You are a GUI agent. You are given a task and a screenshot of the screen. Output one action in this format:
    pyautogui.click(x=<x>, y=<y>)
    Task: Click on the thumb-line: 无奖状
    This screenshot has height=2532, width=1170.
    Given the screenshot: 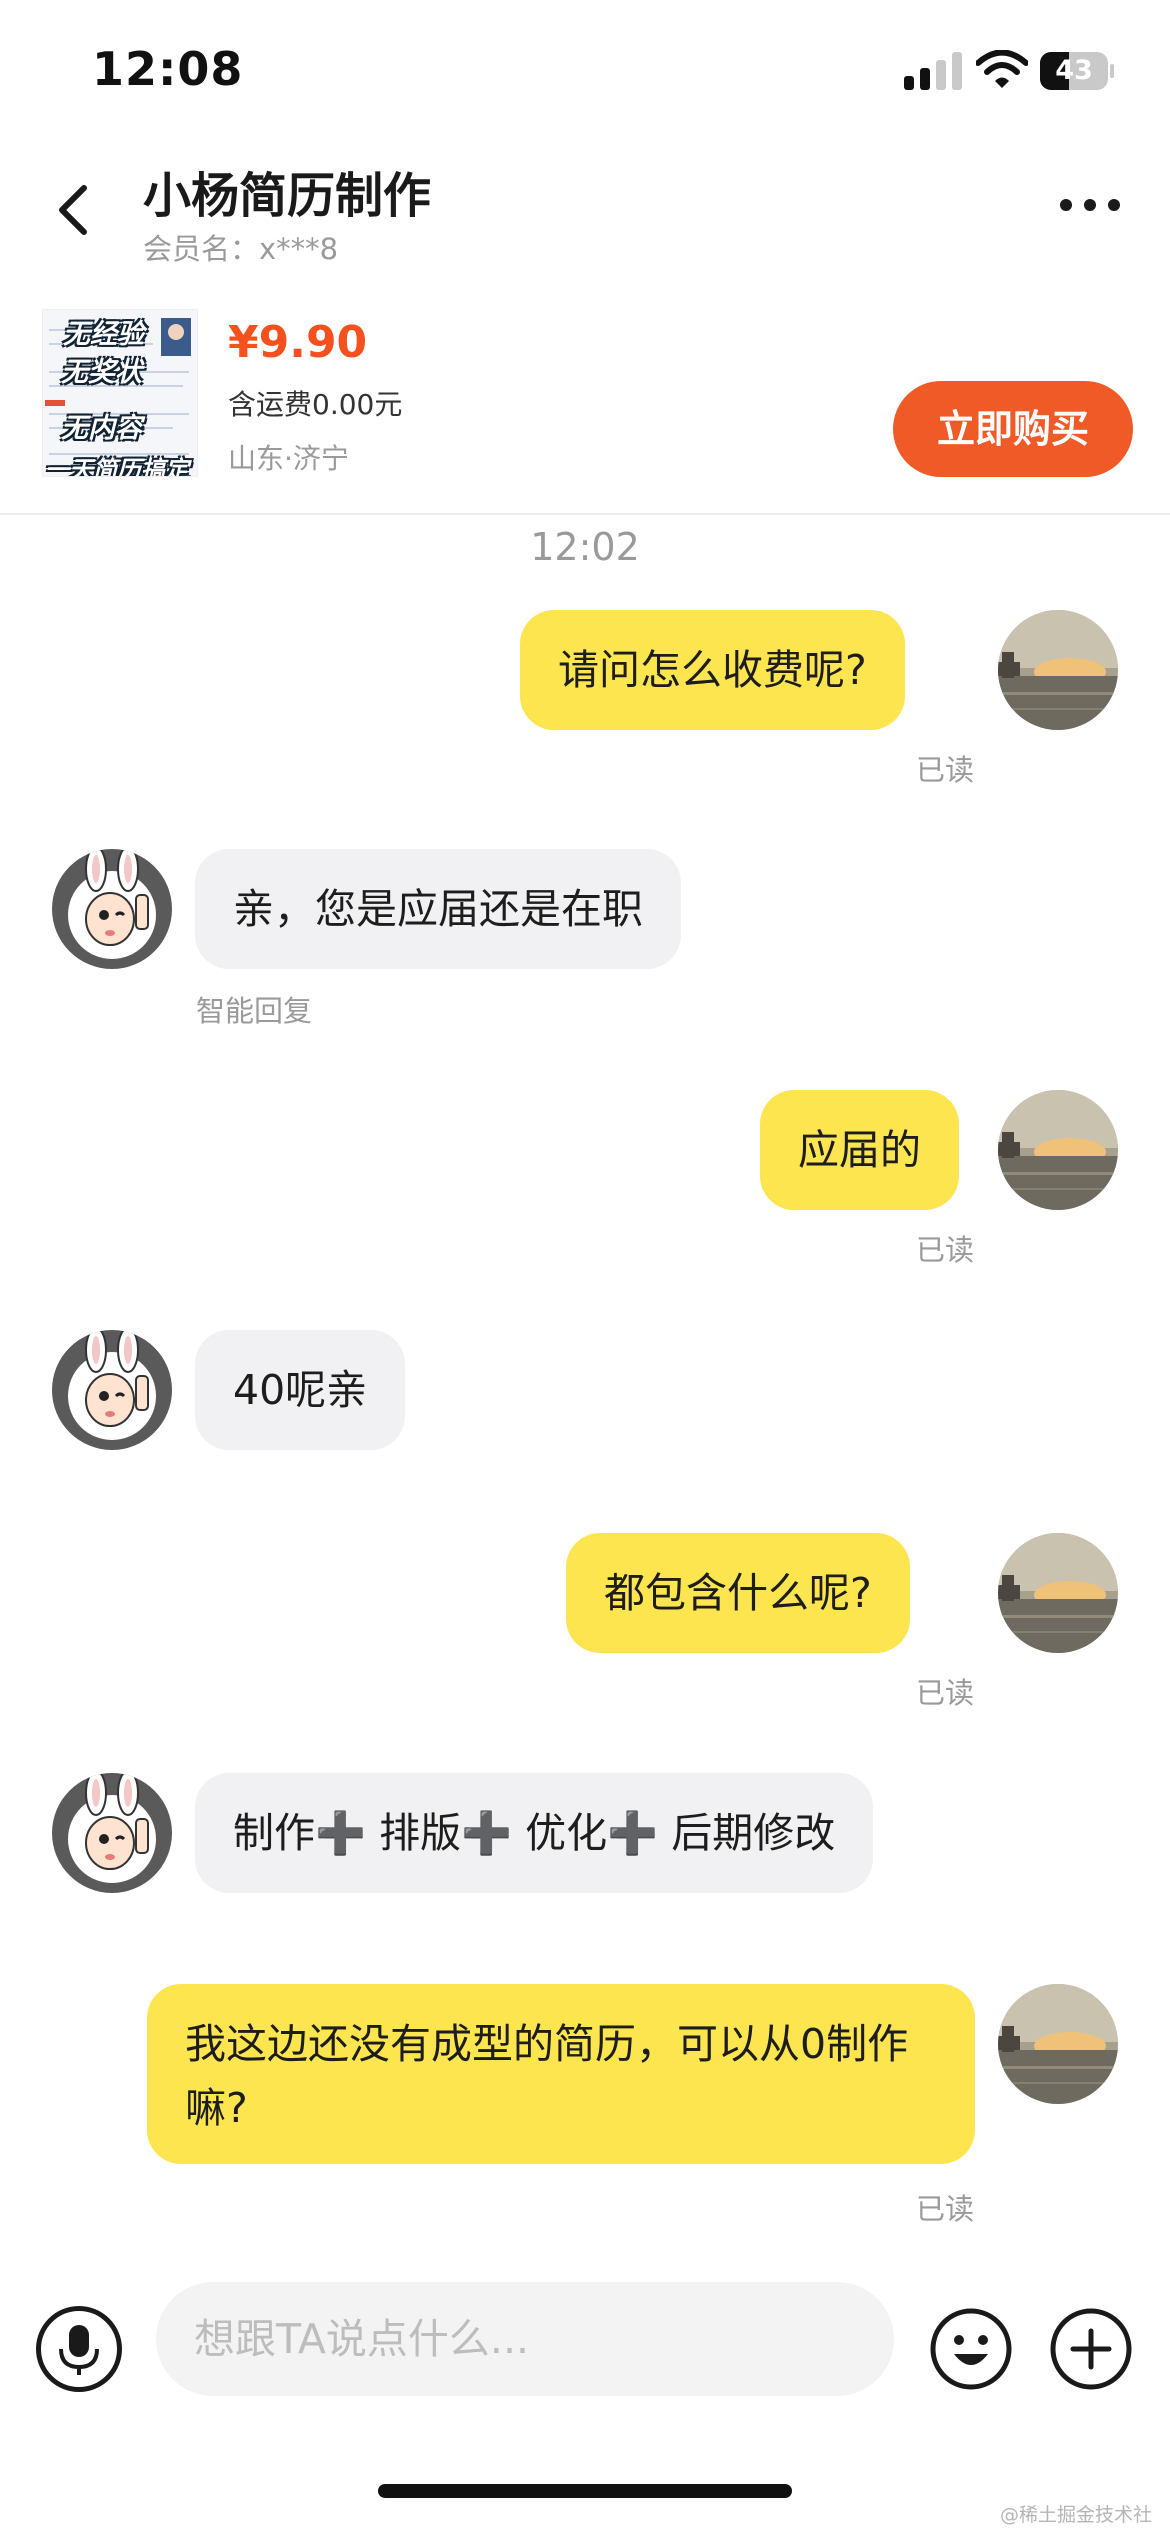 What is the action you would take?
    pyautogui.click(x=101, y=372)
    